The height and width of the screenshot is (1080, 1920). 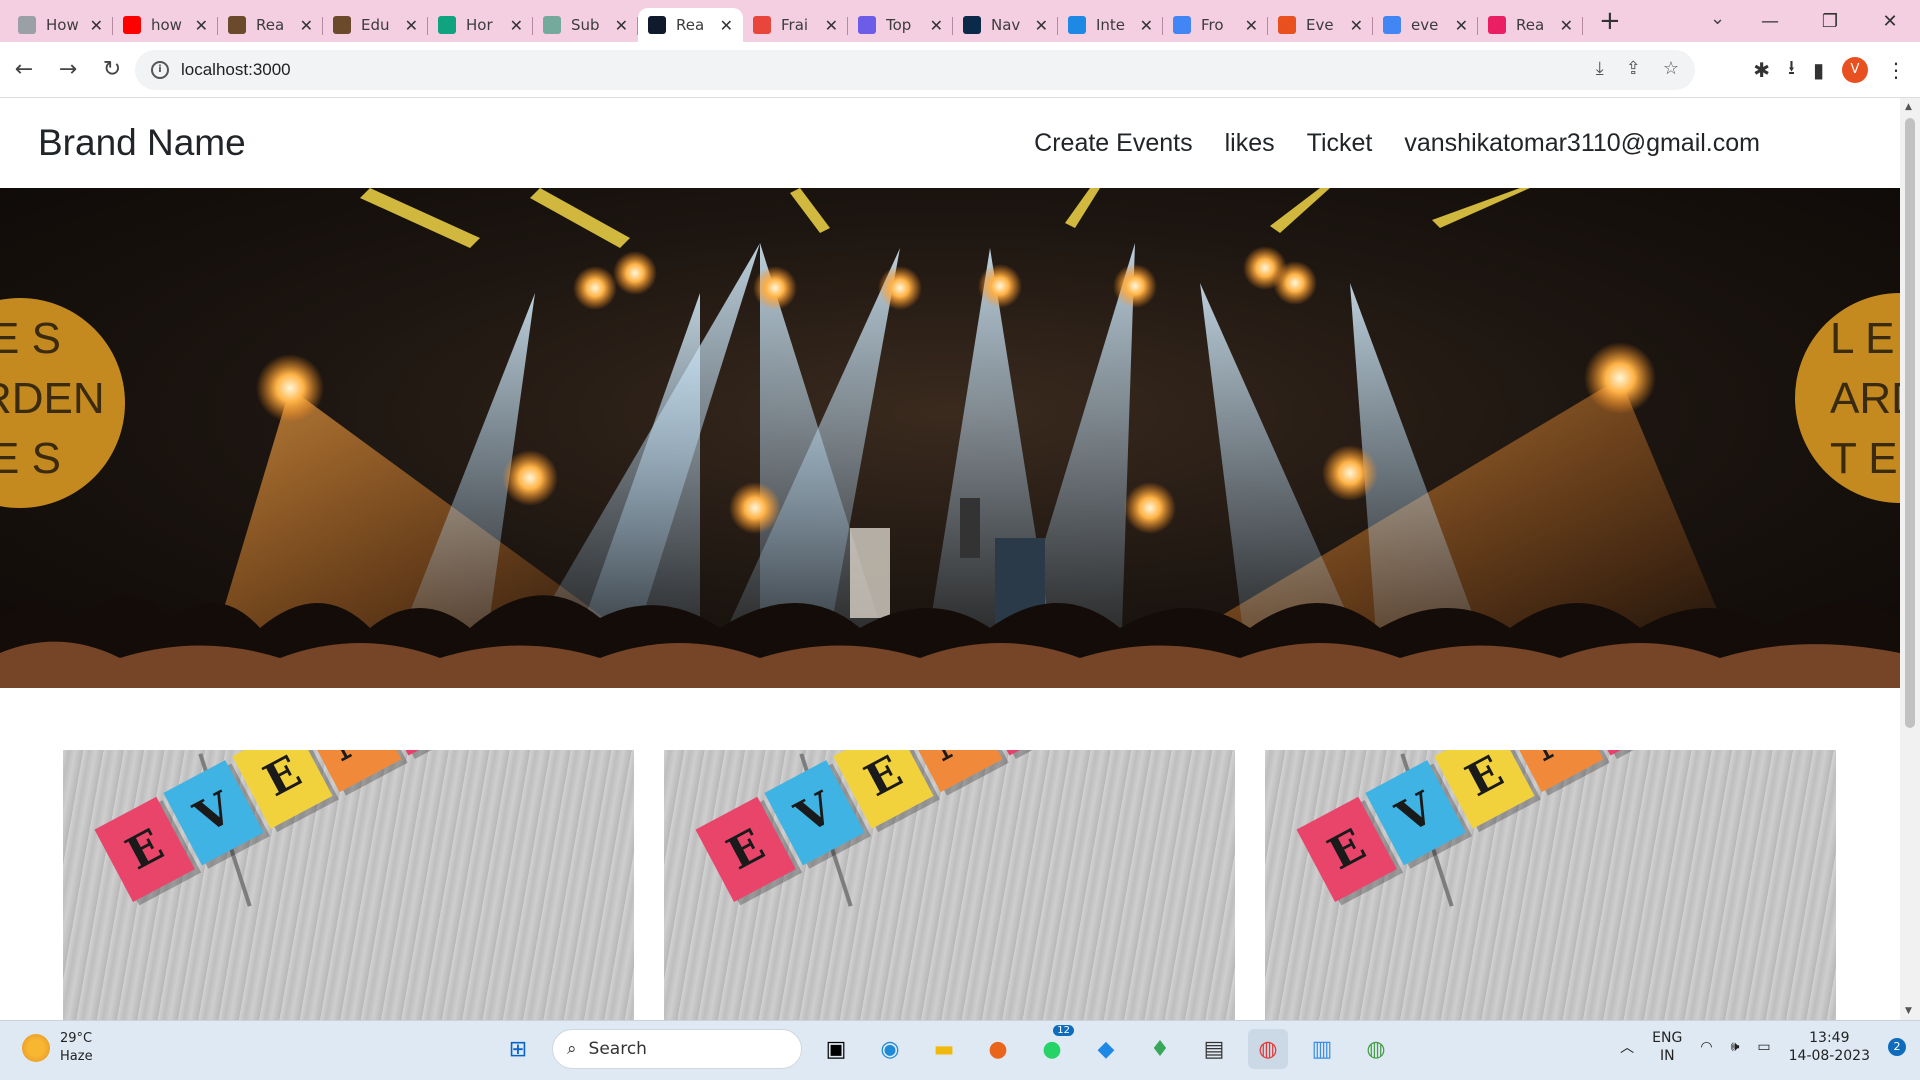 What do you see at coordinates (1610, 21) in the screenshot?
I see `new-tab-icon: +` at bounding box center [1610, 21].